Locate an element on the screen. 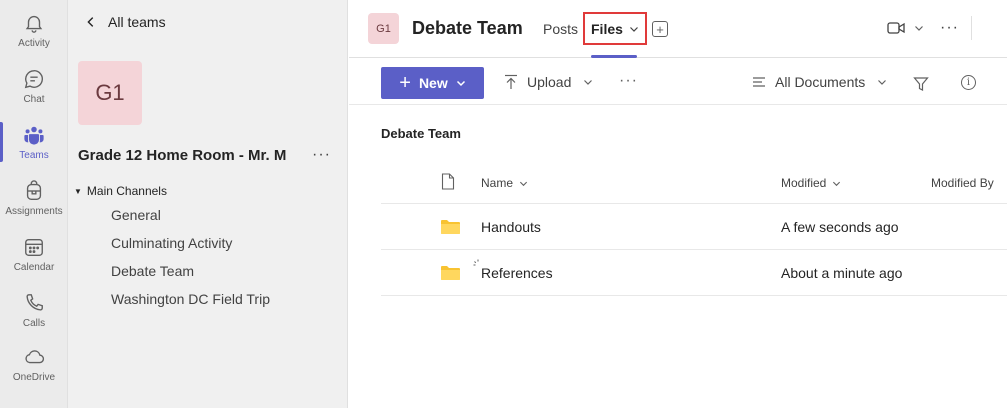  team-avatar: G1 is located at coordinates (110, 93).